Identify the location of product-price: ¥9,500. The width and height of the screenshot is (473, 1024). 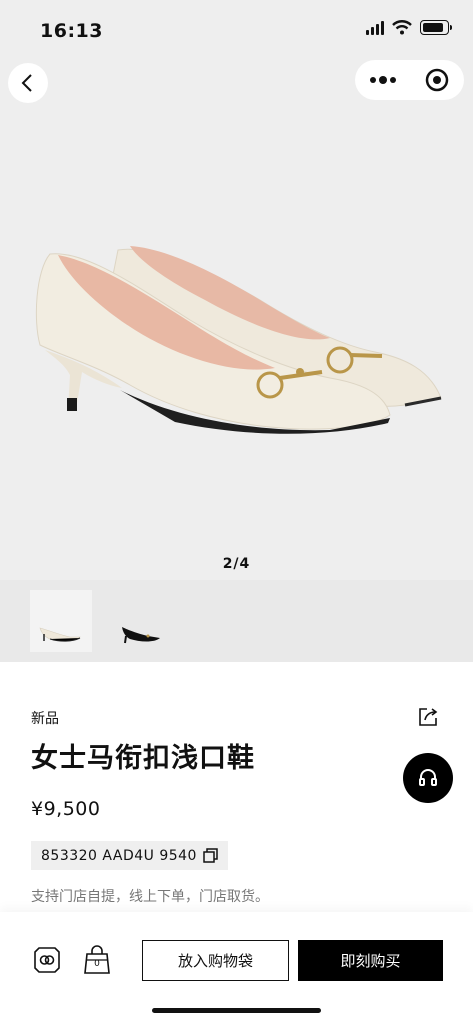
(66, 809).